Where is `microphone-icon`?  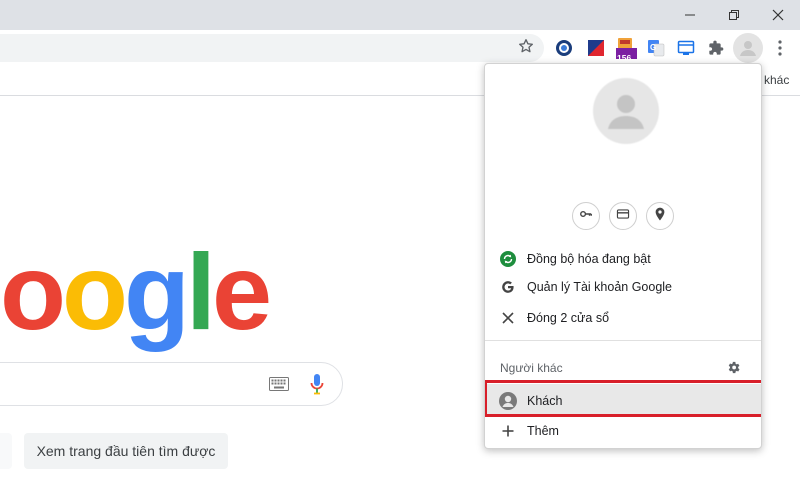
microphone-icon is located at coordinates (317, 384).